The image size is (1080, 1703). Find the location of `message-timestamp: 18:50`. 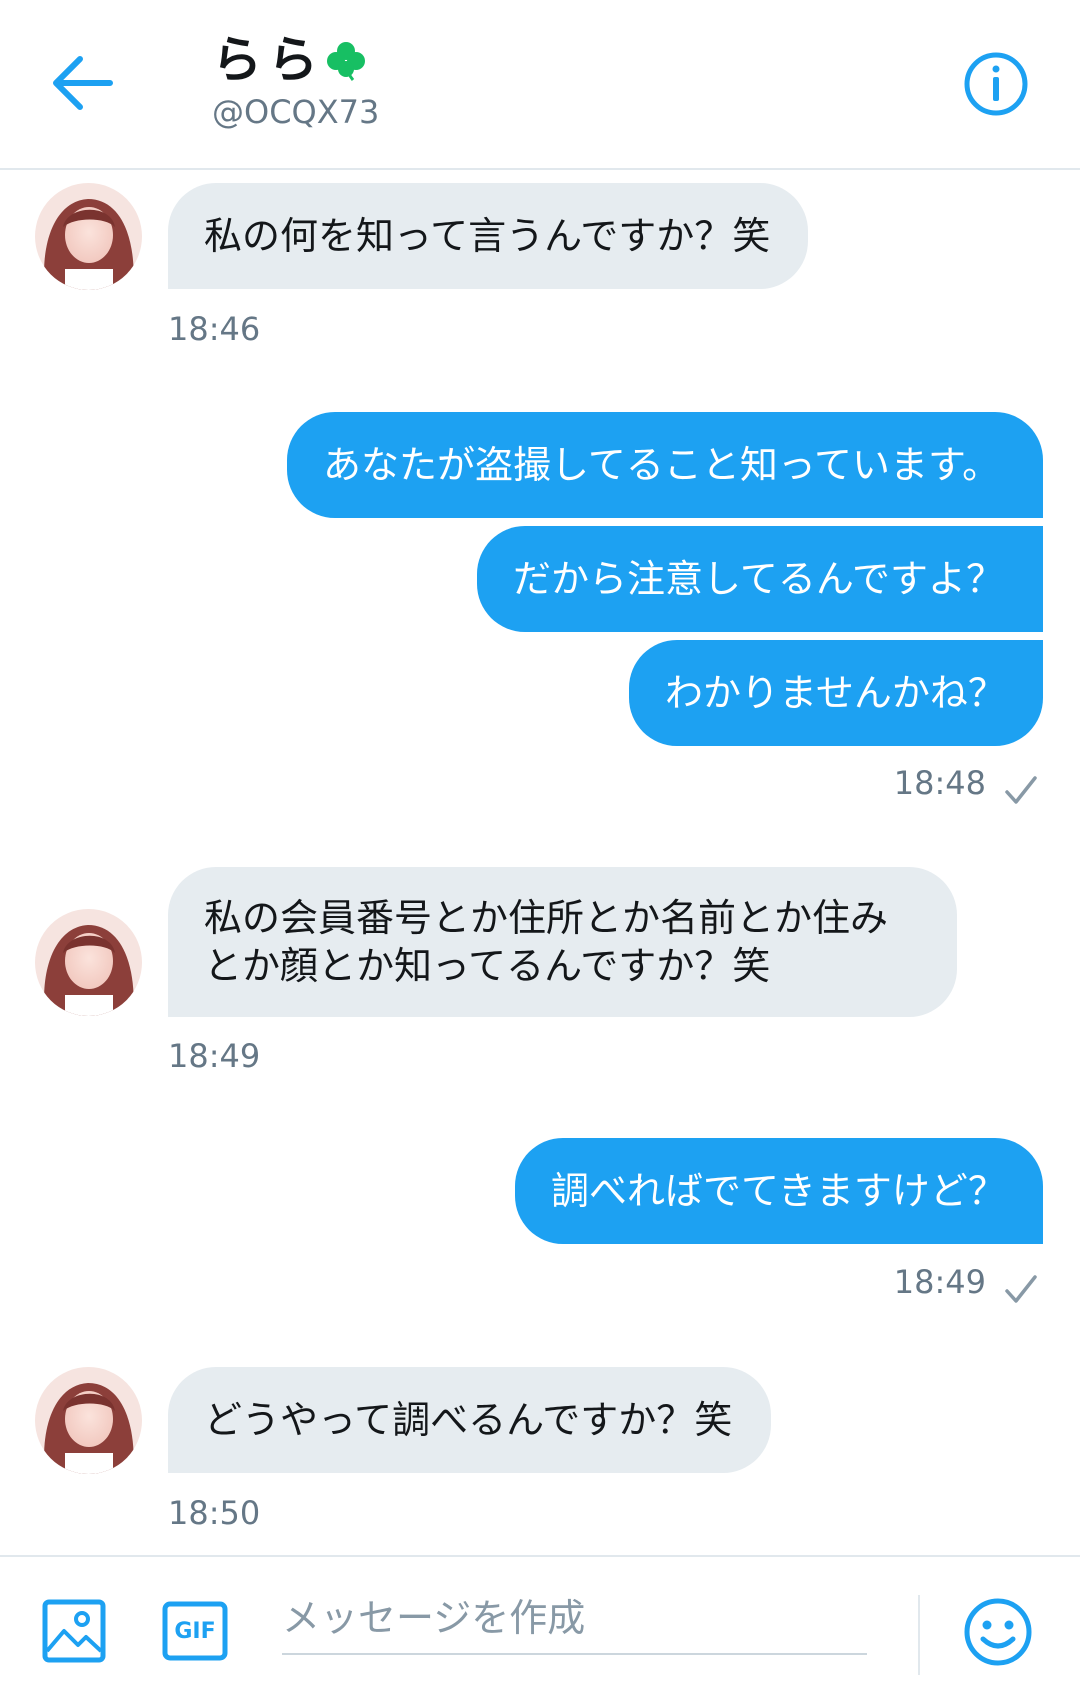

message-timestamp: 18:50 is located at coordinates (214, 1513).